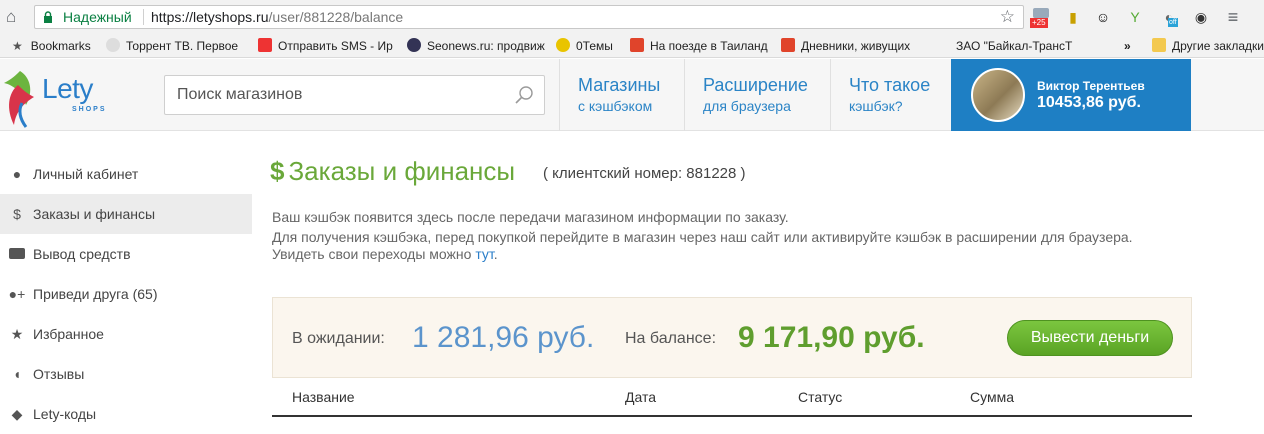  I want to click on bookmark-item: На поезде в Таиланд, so click(699, 46).